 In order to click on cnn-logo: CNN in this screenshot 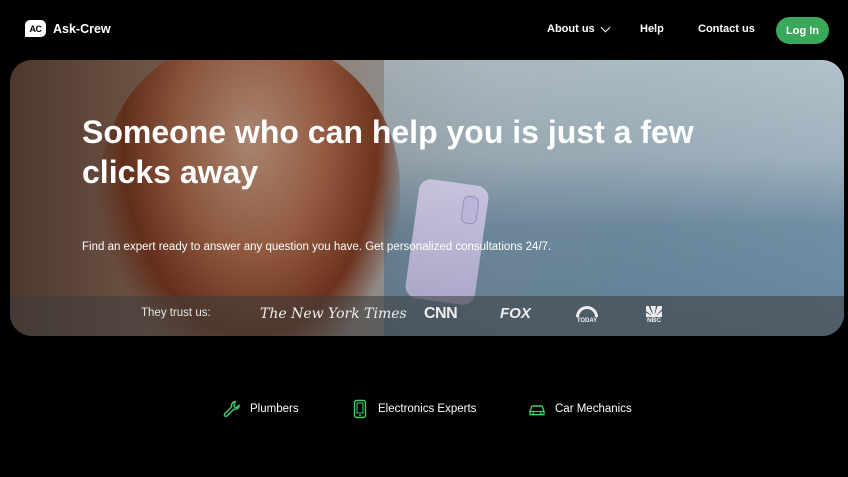, I will do `click(441, 313)`.